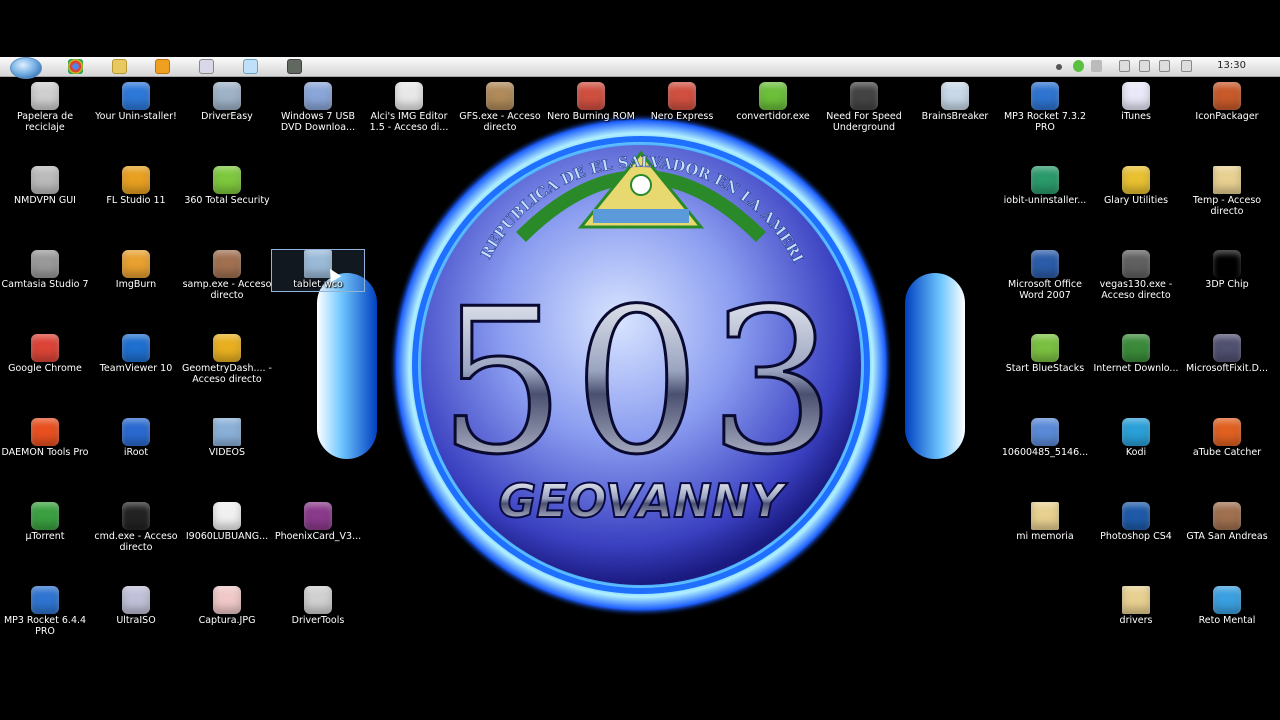 The height and width of the screenshot is (720, 1280). Describe the element at coordinates (136, 348) in the screenshot. I see `teamviewer-icon` at that location.